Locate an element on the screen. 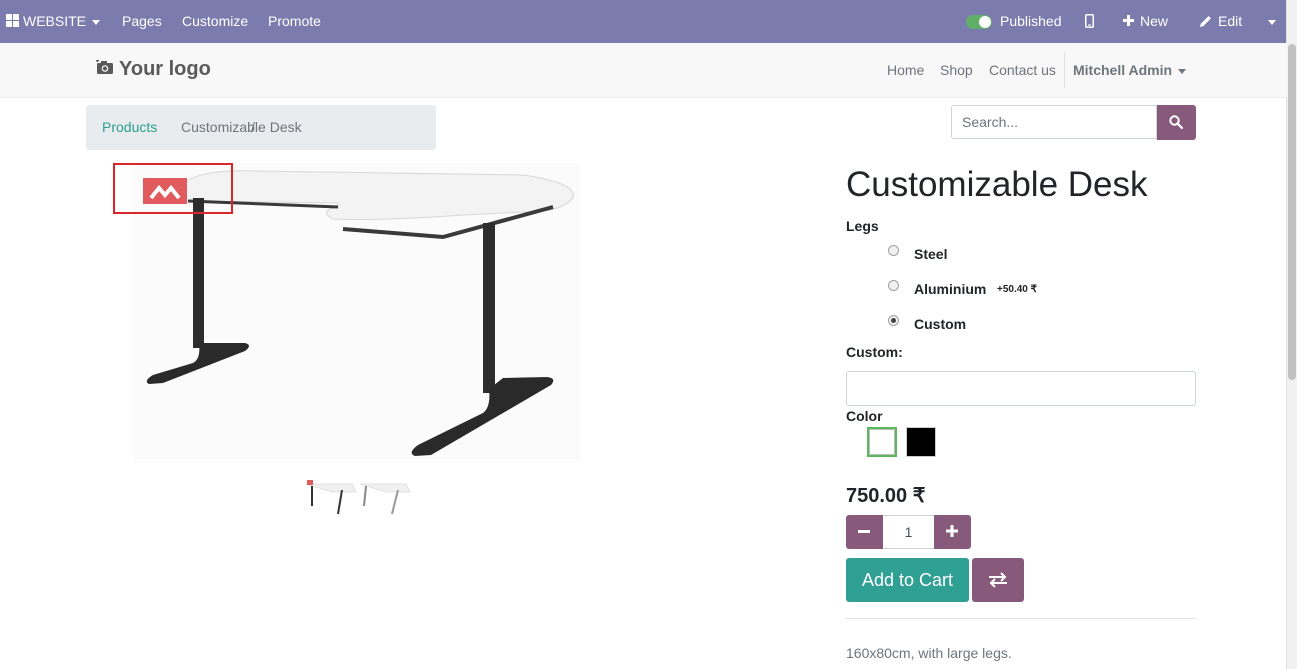 The width and height of the screenshot is (1297, 669). apps-grid-icon is located at coordinates (12, 21).